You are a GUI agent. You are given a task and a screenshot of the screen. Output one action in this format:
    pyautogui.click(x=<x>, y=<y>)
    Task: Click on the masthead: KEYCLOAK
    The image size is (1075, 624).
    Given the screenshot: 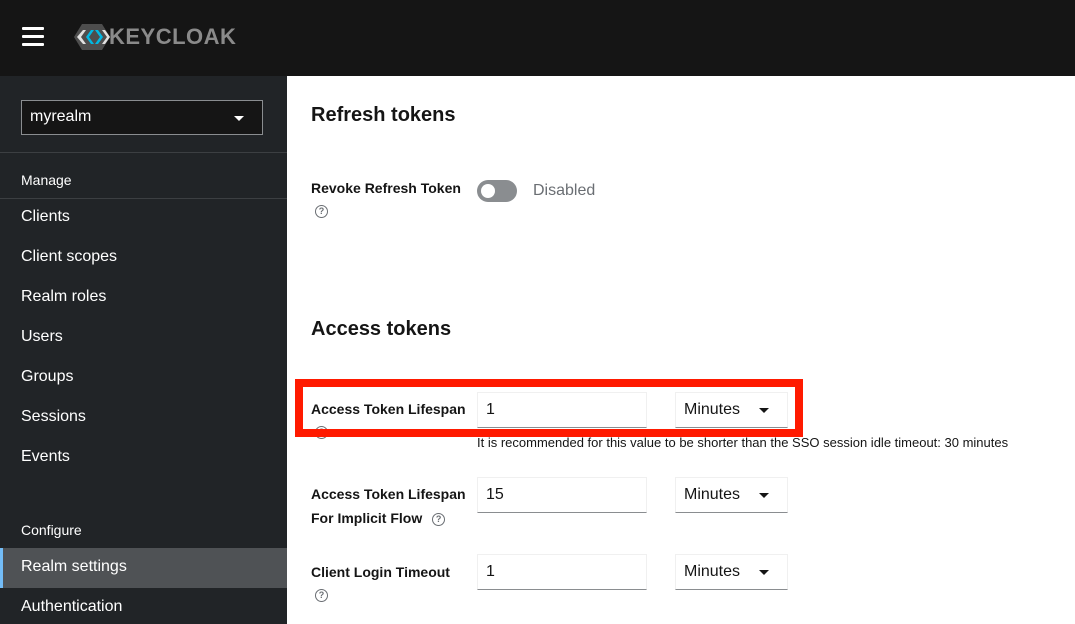 What is the action you would take?
    pyautogui.click(x=537, y=38)
    